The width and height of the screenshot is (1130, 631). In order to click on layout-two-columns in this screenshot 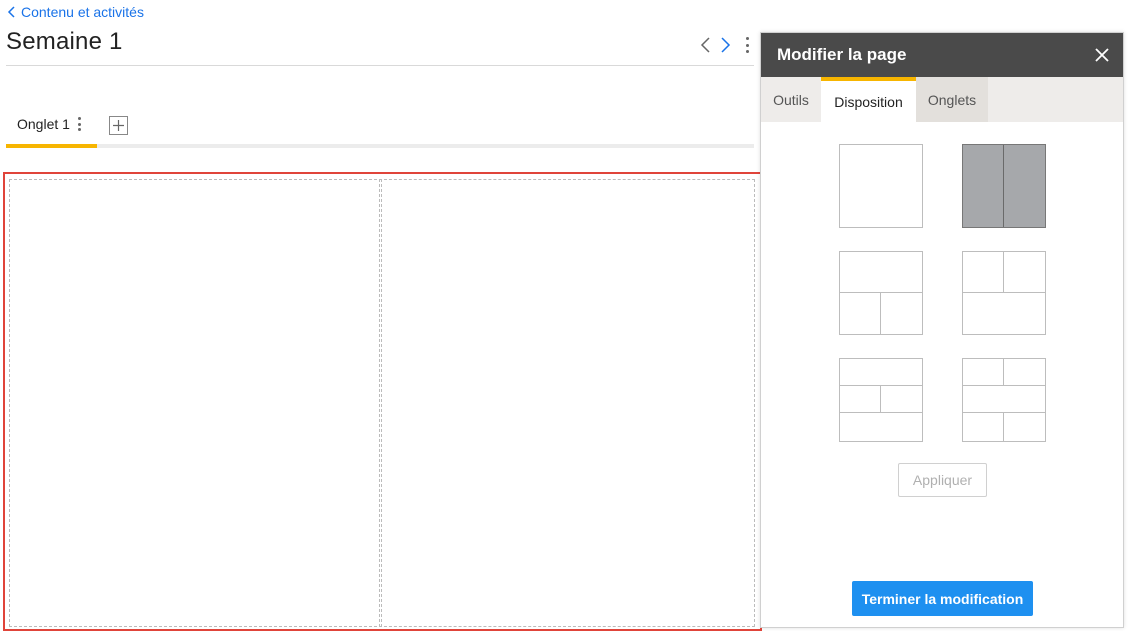, I will do `click(1004, 186)`.